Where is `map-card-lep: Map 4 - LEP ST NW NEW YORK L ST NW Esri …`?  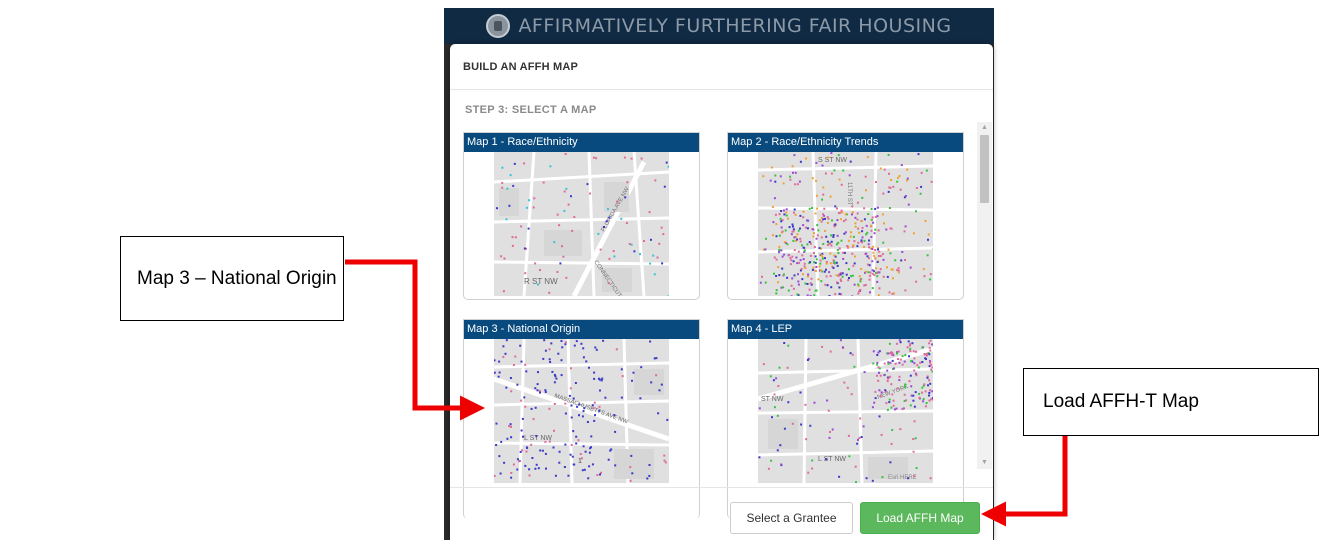 map-card-lep: Map 4 - LEP ST NW NEW YORK L ST NW Esri … is located at coordinates (845, 418).